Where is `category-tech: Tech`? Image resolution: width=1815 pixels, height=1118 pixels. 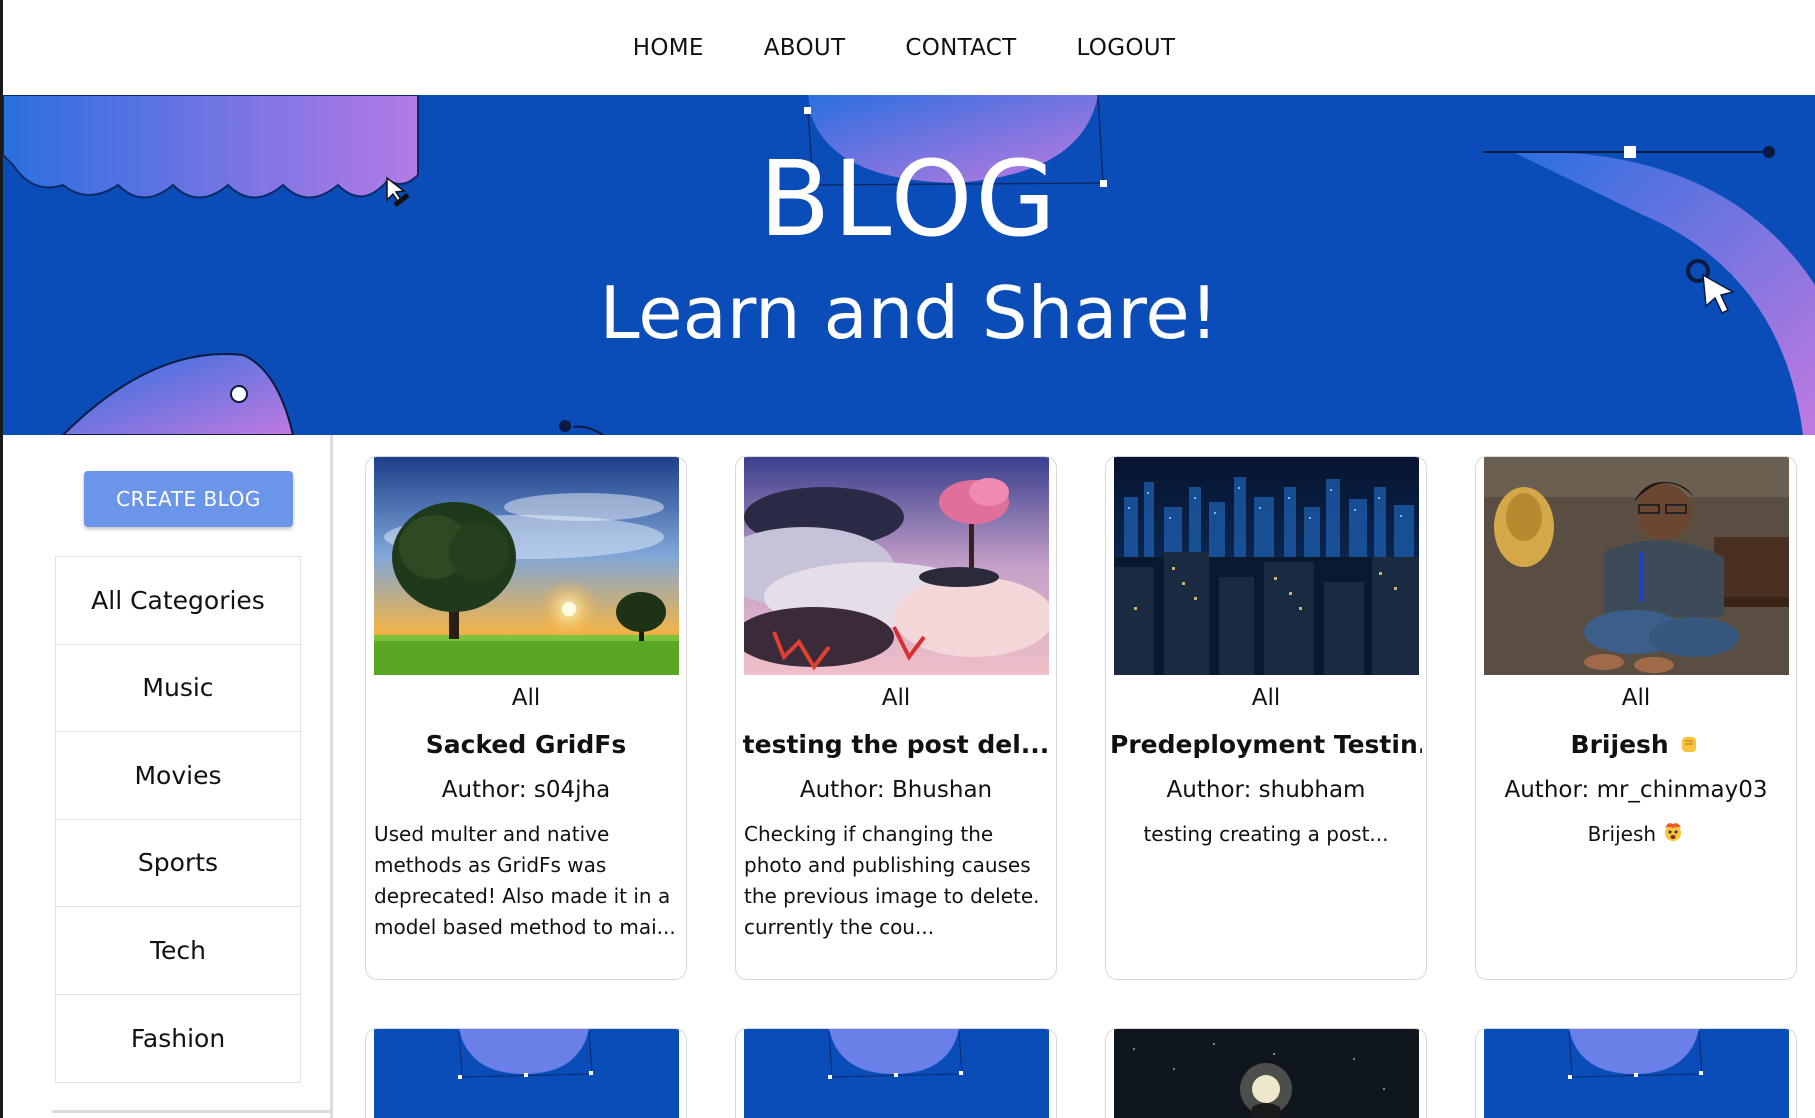 category-tech: Tech is located at coordinates (178, 951).